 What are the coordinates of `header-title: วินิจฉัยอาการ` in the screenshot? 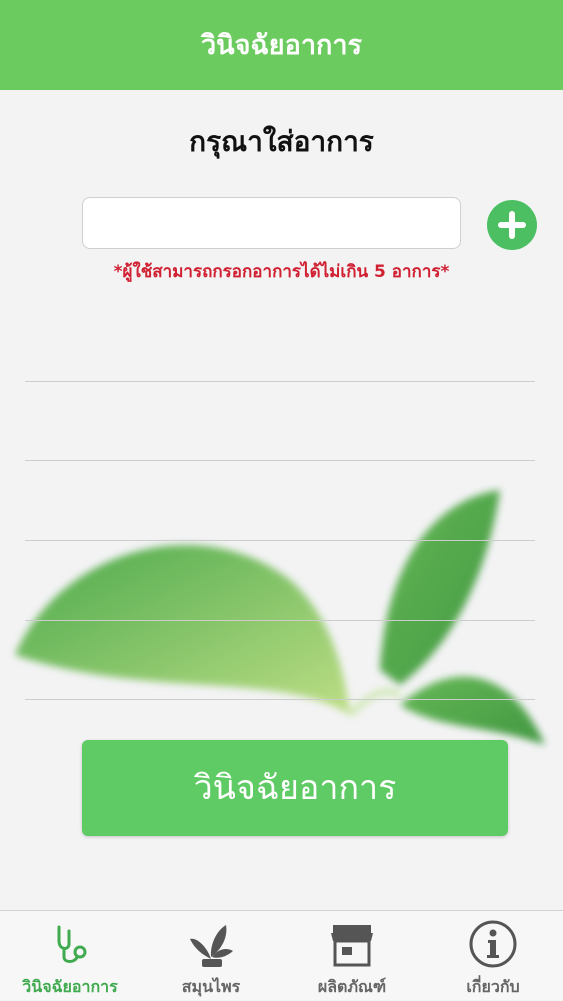 It's located at (281, 45).